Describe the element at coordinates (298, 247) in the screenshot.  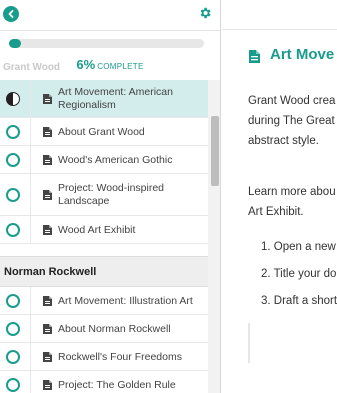
I see `step-item: 1. Open a new` at that location.